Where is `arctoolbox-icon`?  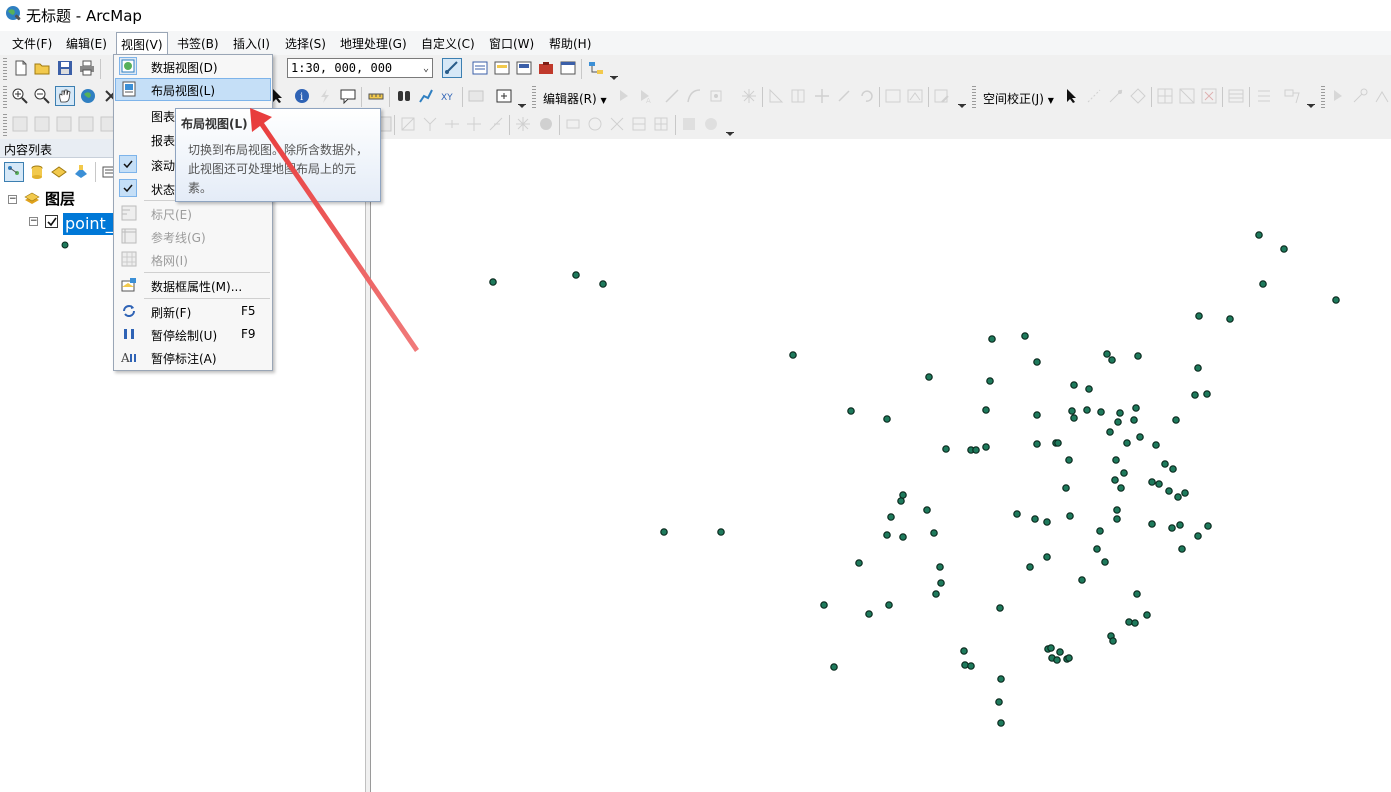
arctoolbox-icon is located at coordinates (546, 68).